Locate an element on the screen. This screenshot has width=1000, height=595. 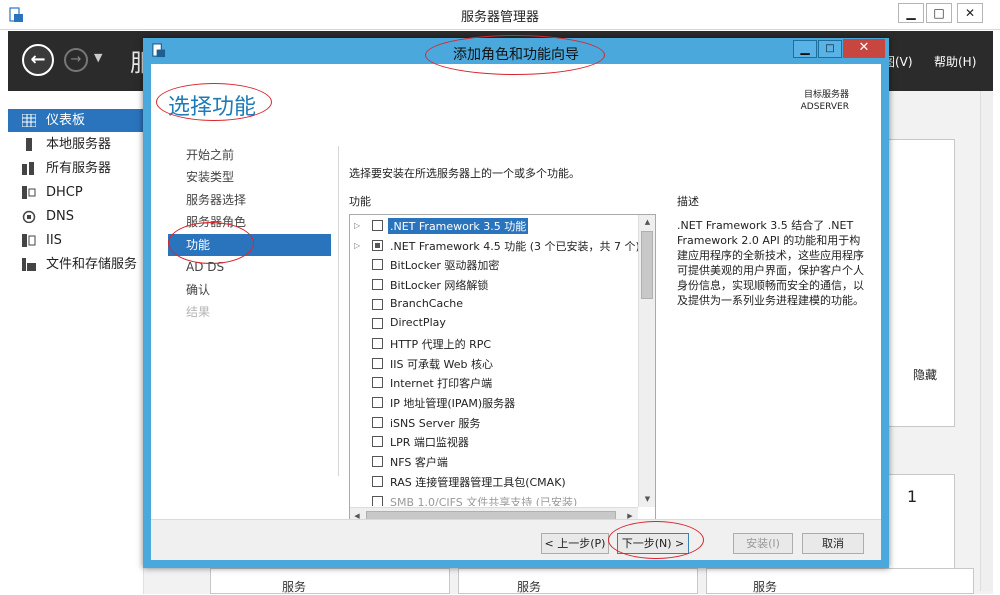
tile-panel is located at coordinates (921, 283).